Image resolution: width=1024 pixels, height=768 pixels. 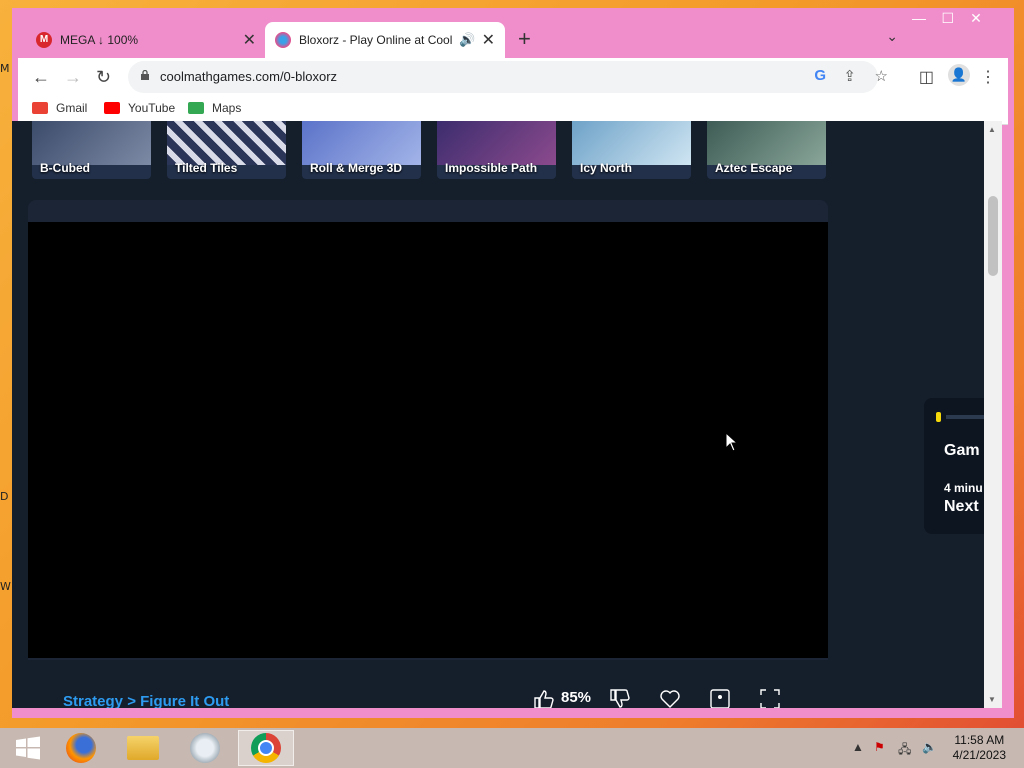 I want to click on next-label: Next, so click(x=961, y=507).